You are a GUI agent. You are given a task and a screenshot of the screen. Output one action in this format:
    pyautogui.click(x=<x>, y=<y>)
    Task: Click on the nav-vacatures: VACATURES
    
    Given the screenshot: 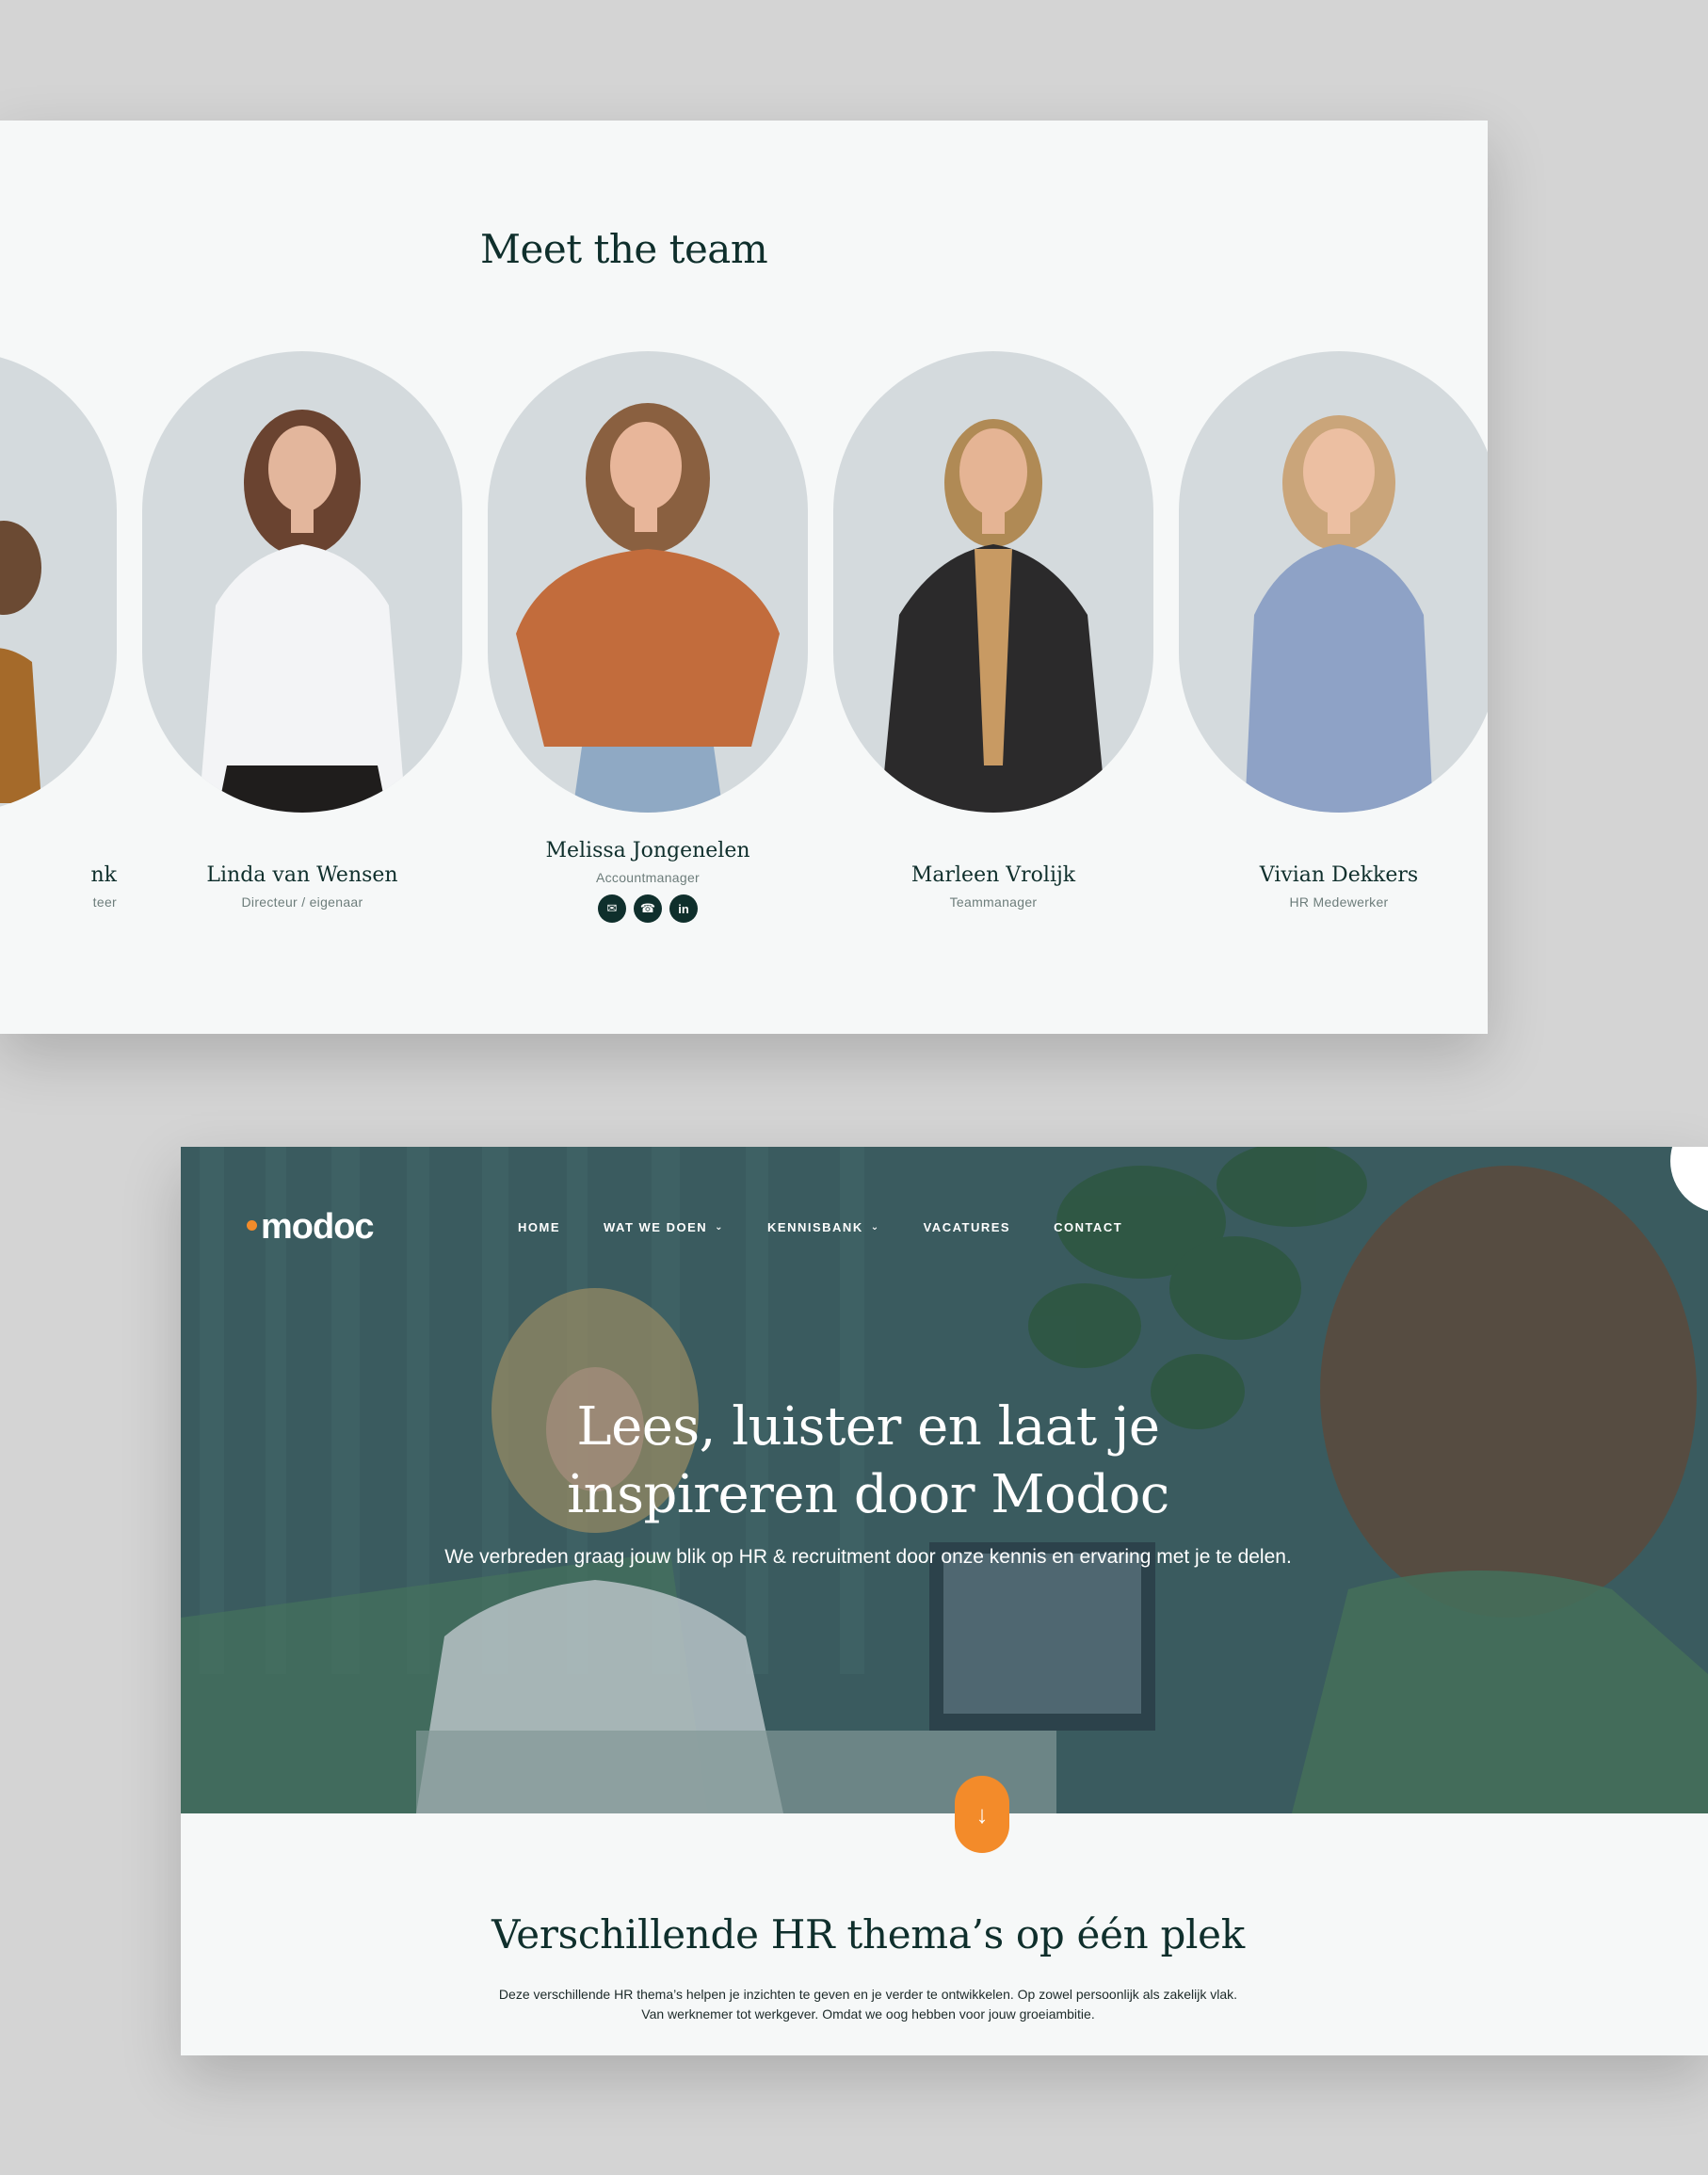 What is the action you would take?
    pyautogui.click(x=967, y=1227)
    